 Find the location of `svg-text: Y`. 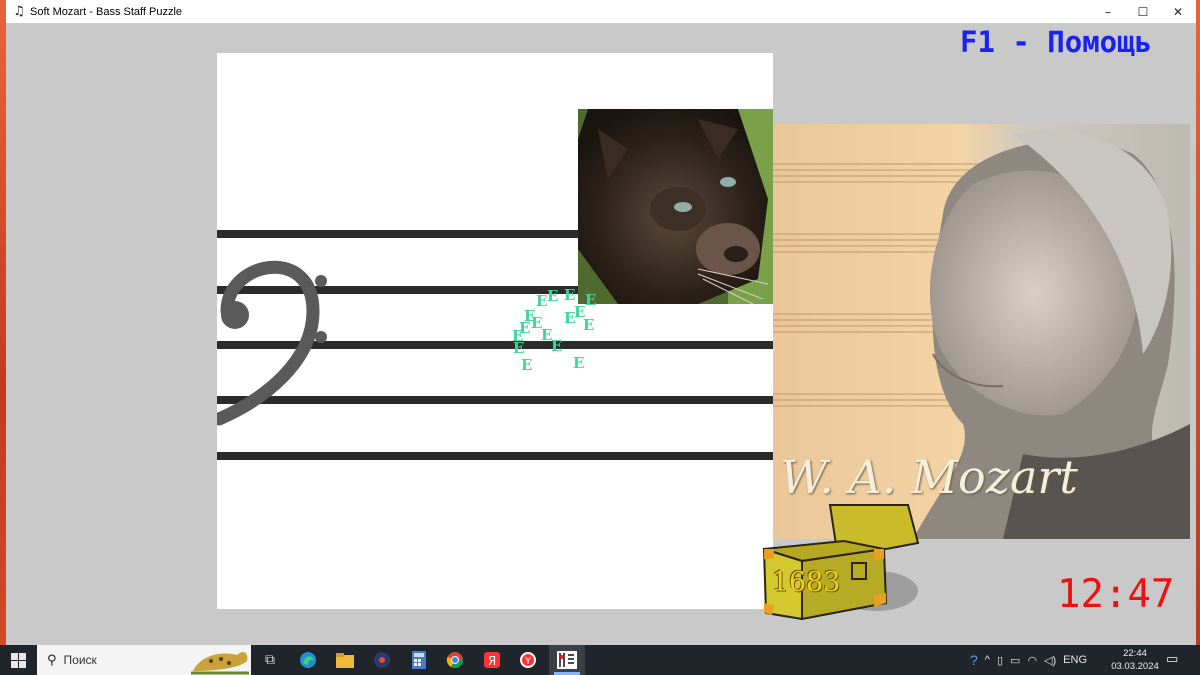

svg-text: Y is located at coordinates (528, 661).